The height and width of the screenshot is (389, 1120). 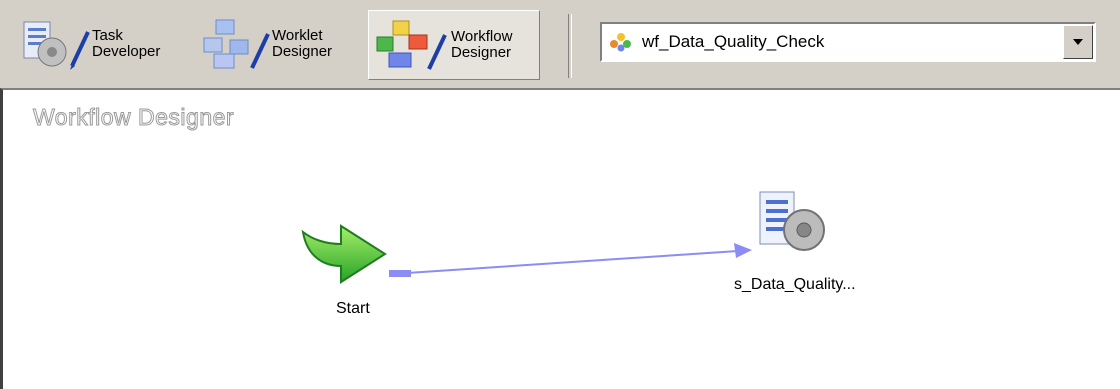 What do you see at coordinates (620, 42) in the screenshot?
I see `workflow-icon` at bounding box center [620, 42].